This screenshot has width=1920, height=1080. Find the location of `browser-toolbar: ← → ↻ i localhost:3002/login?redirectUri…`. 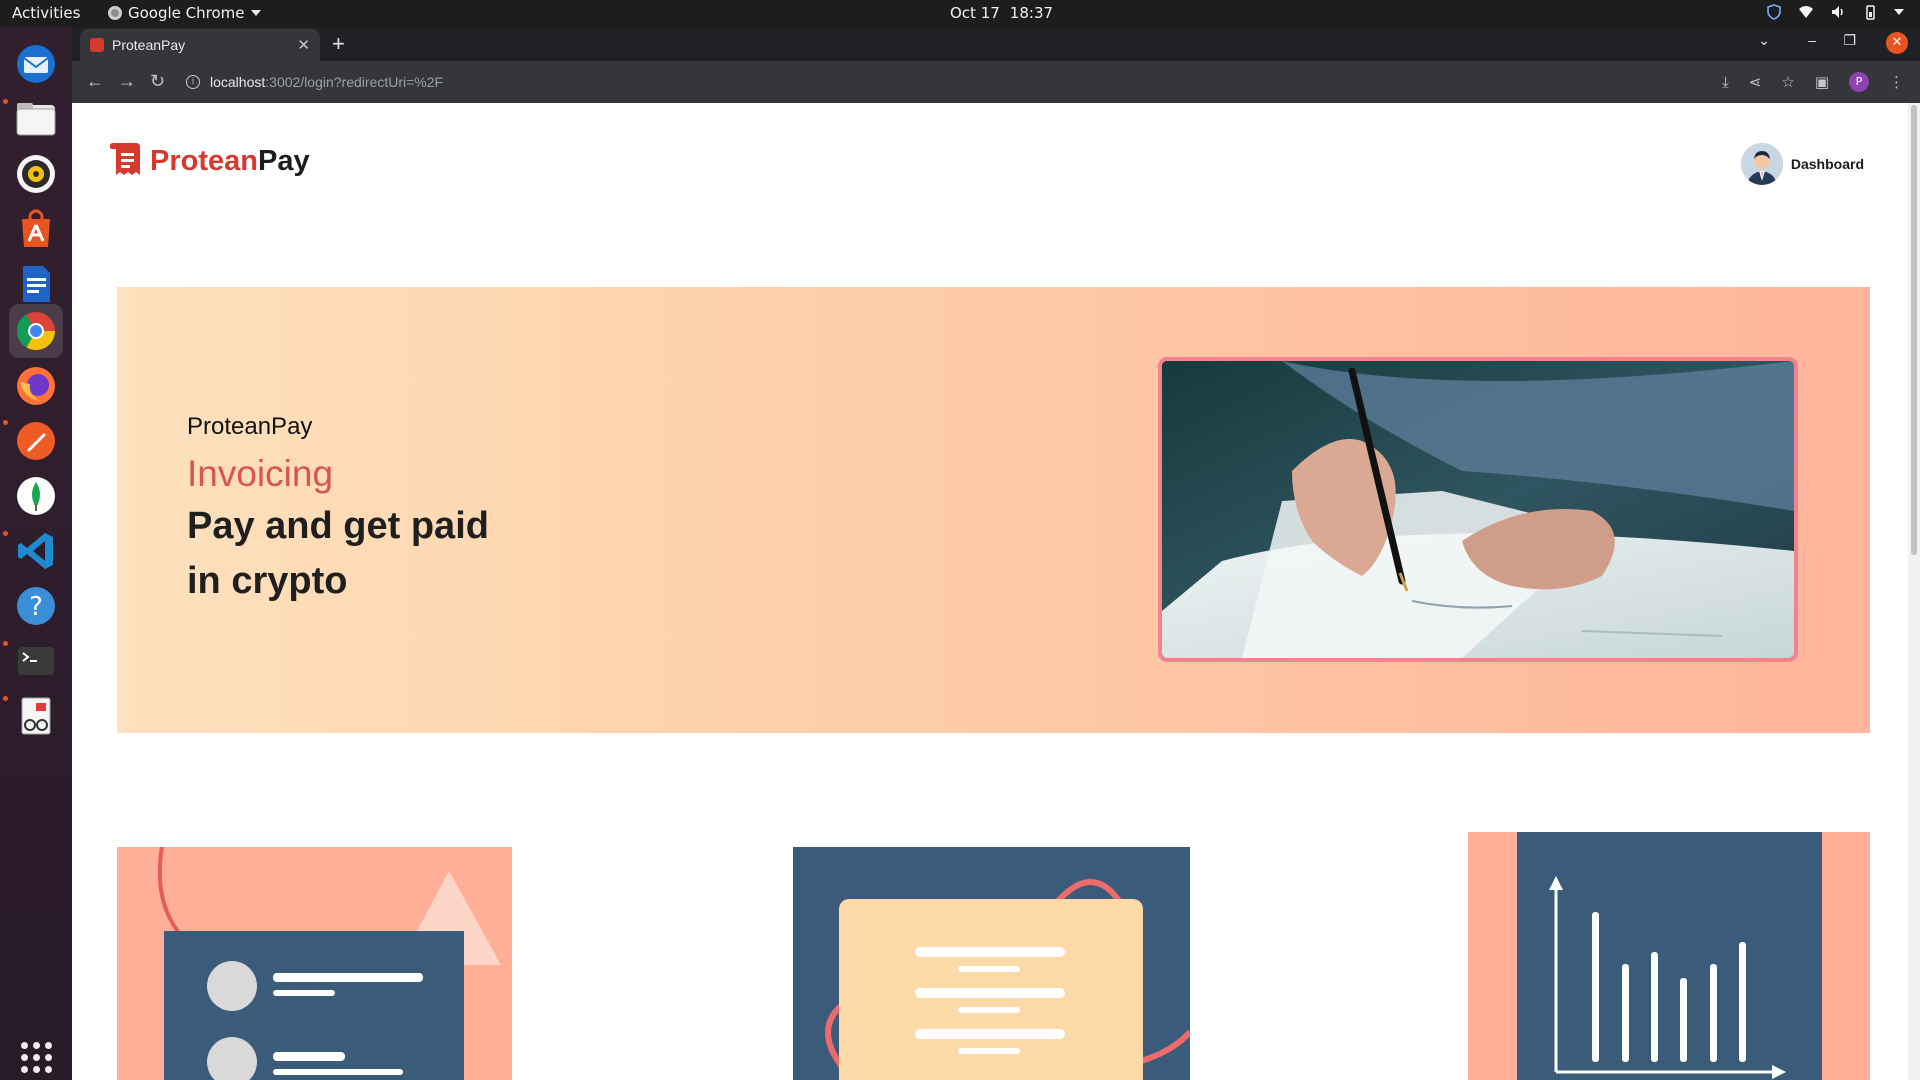

browser-toolbar: ← → ↻ i localhost:3002/login?redirectUri… is located at coordinates (996, 82).